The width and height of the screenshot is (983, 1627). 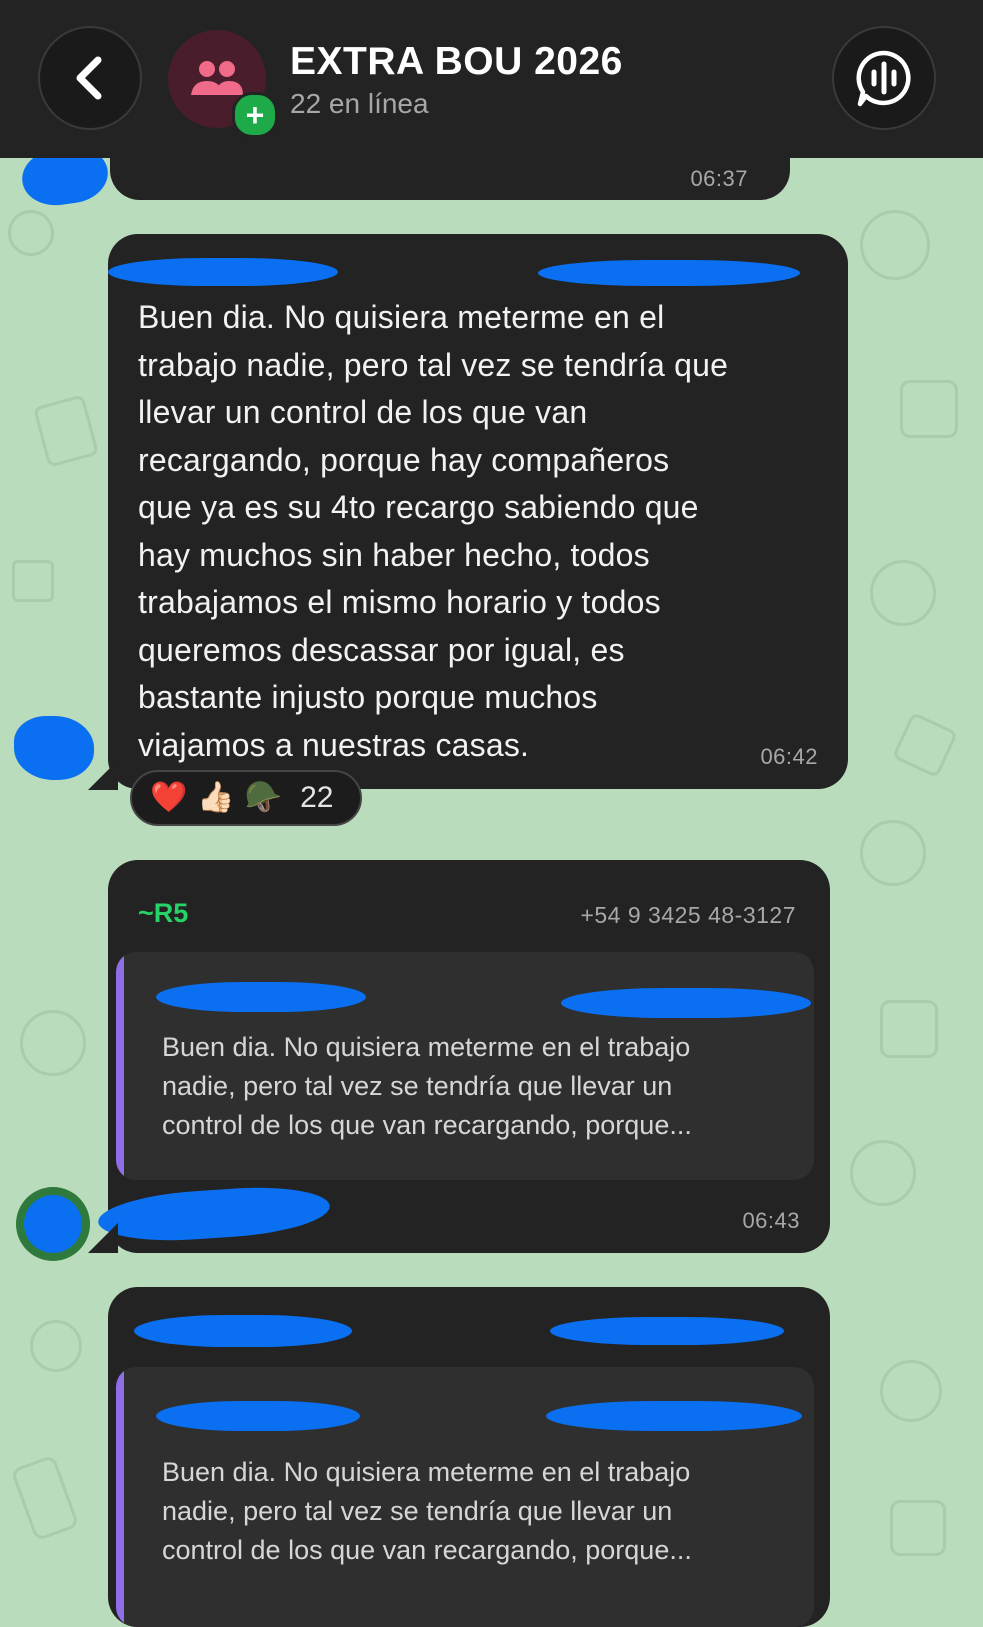 What do you see at coordinates (719, 178) in the screenshot?
I see `message-time: 06:37` at bounding box center [719, 178].